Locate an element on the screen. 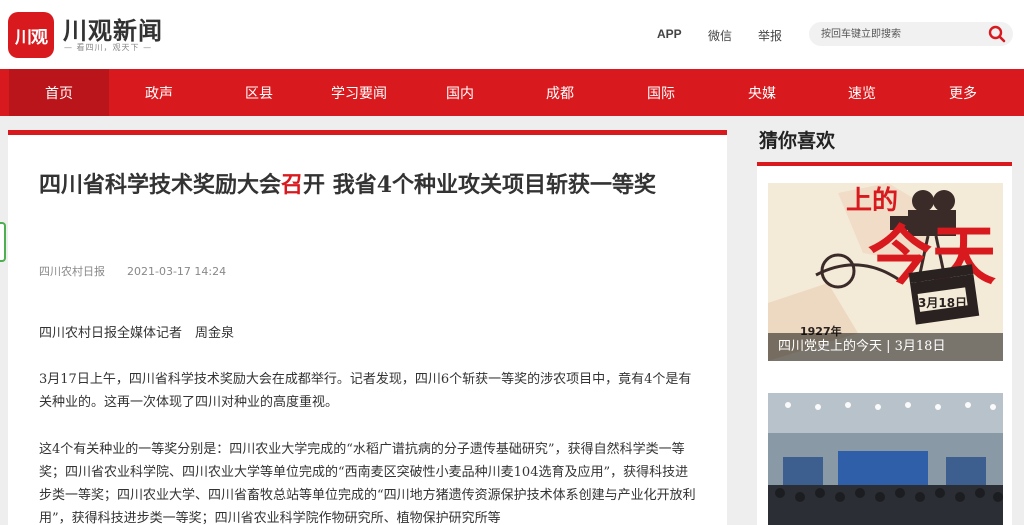 The image size is (1024, 525). article-title-part1: 四川省科学技术奖励大会 is located at coordinates (160, 185).